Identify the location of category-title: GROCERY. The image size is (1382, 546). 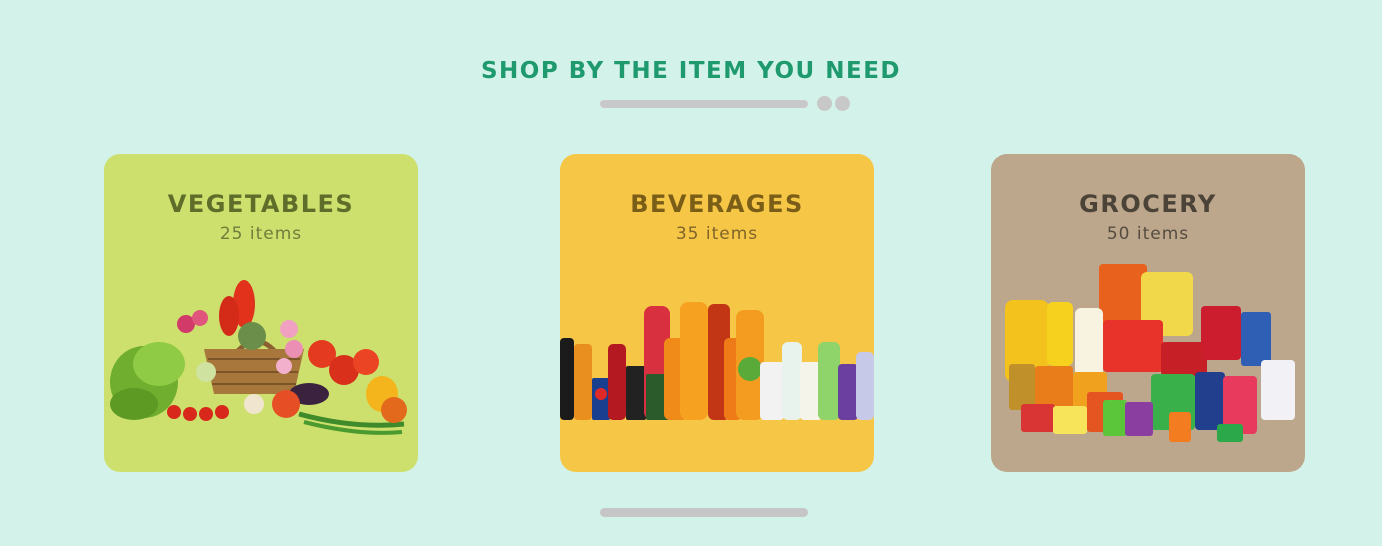
(1148, 204).